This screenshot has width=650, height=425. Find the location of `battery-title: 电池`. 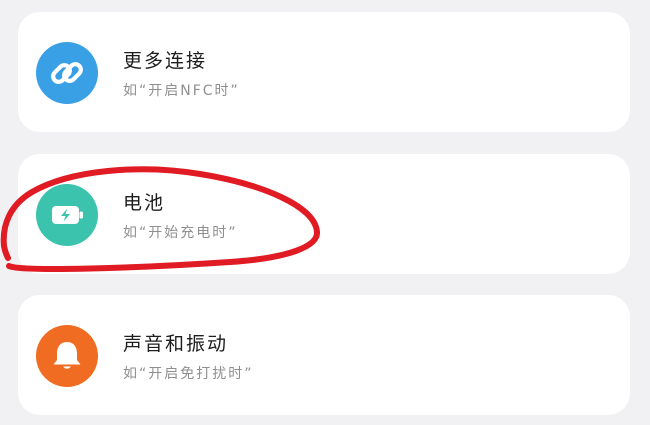

battery-title: 电池 is located at coordinates (144, 203).